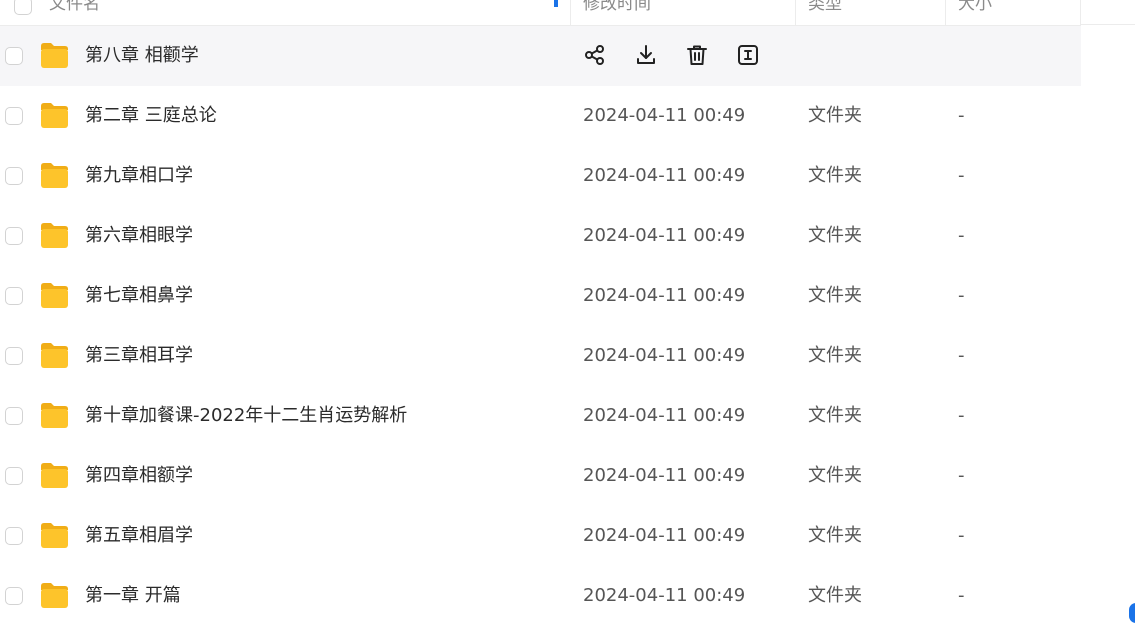  I want to click on table-row: 第一章 开篇 2024-04-11 00:49 文件夹 -, so click(540, 596).